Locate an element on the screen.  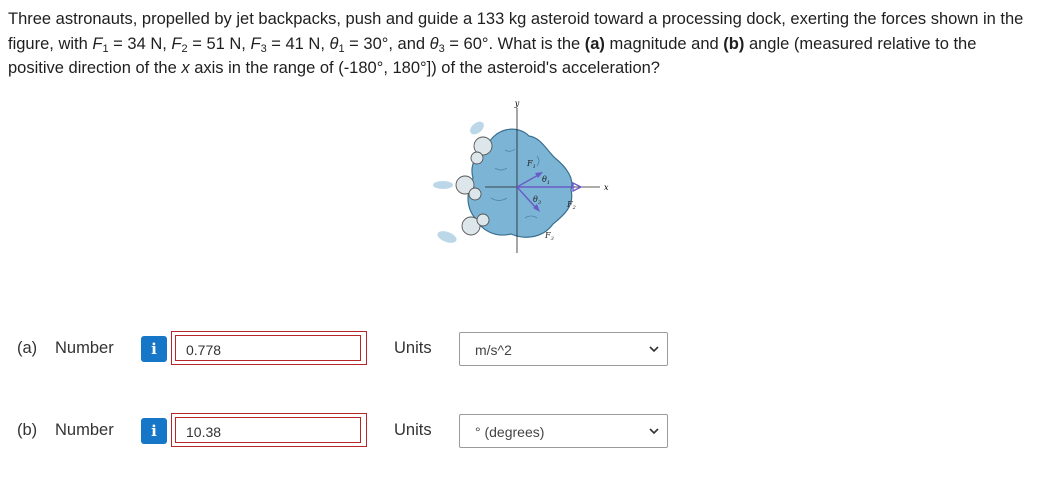
units-selected-value: ° (degrees) is located at coordinates (510, 432).